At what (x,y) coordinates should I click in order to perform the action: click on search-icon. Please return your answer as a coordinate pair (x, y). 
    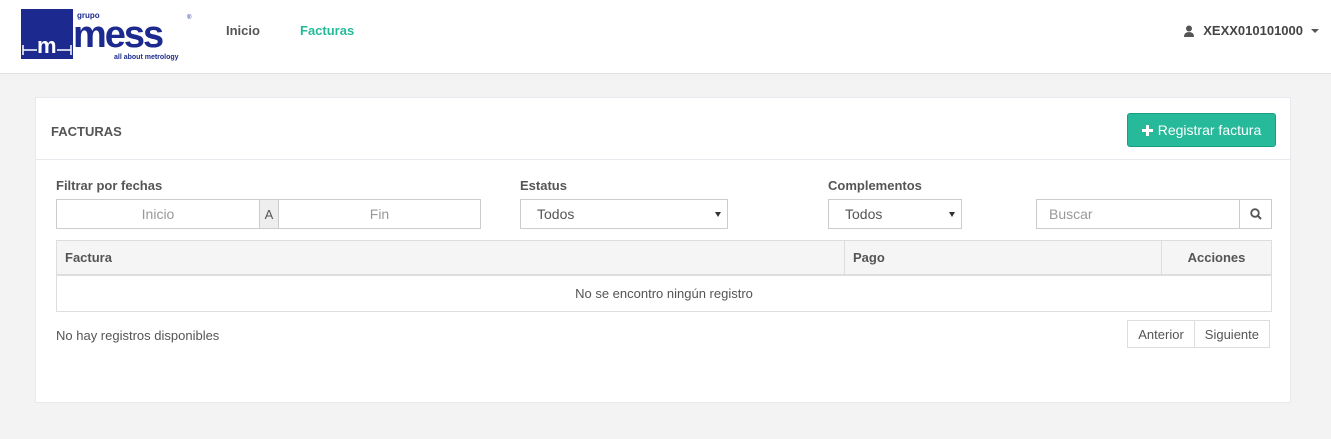
    Looking at the image, I should click on (1255, 214).